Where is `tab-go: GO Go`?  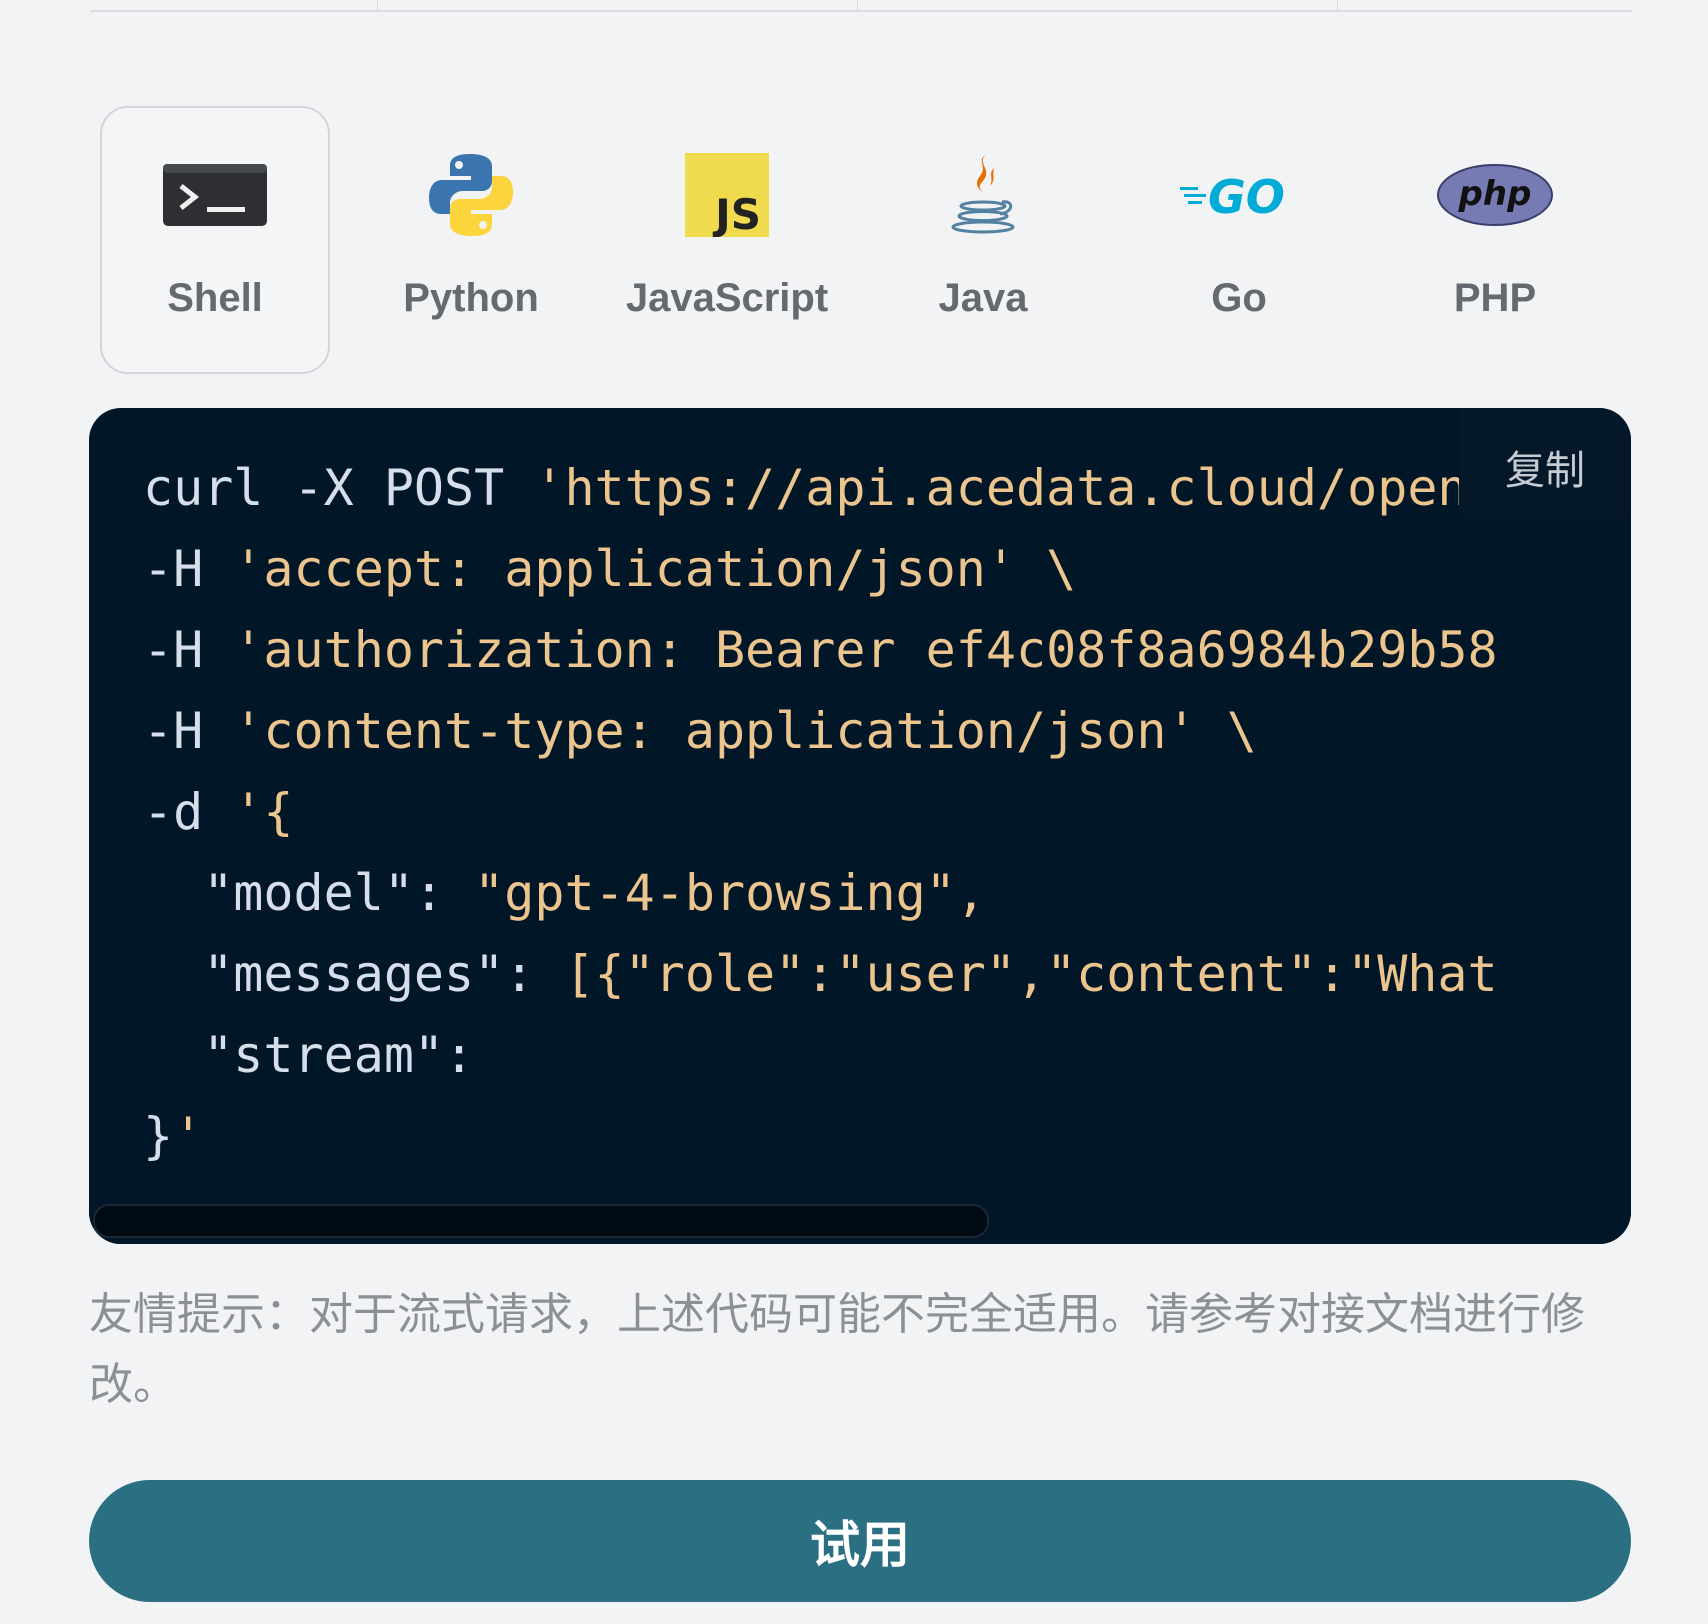
tab-go: GO Go is located at coordinates (1239, 240).